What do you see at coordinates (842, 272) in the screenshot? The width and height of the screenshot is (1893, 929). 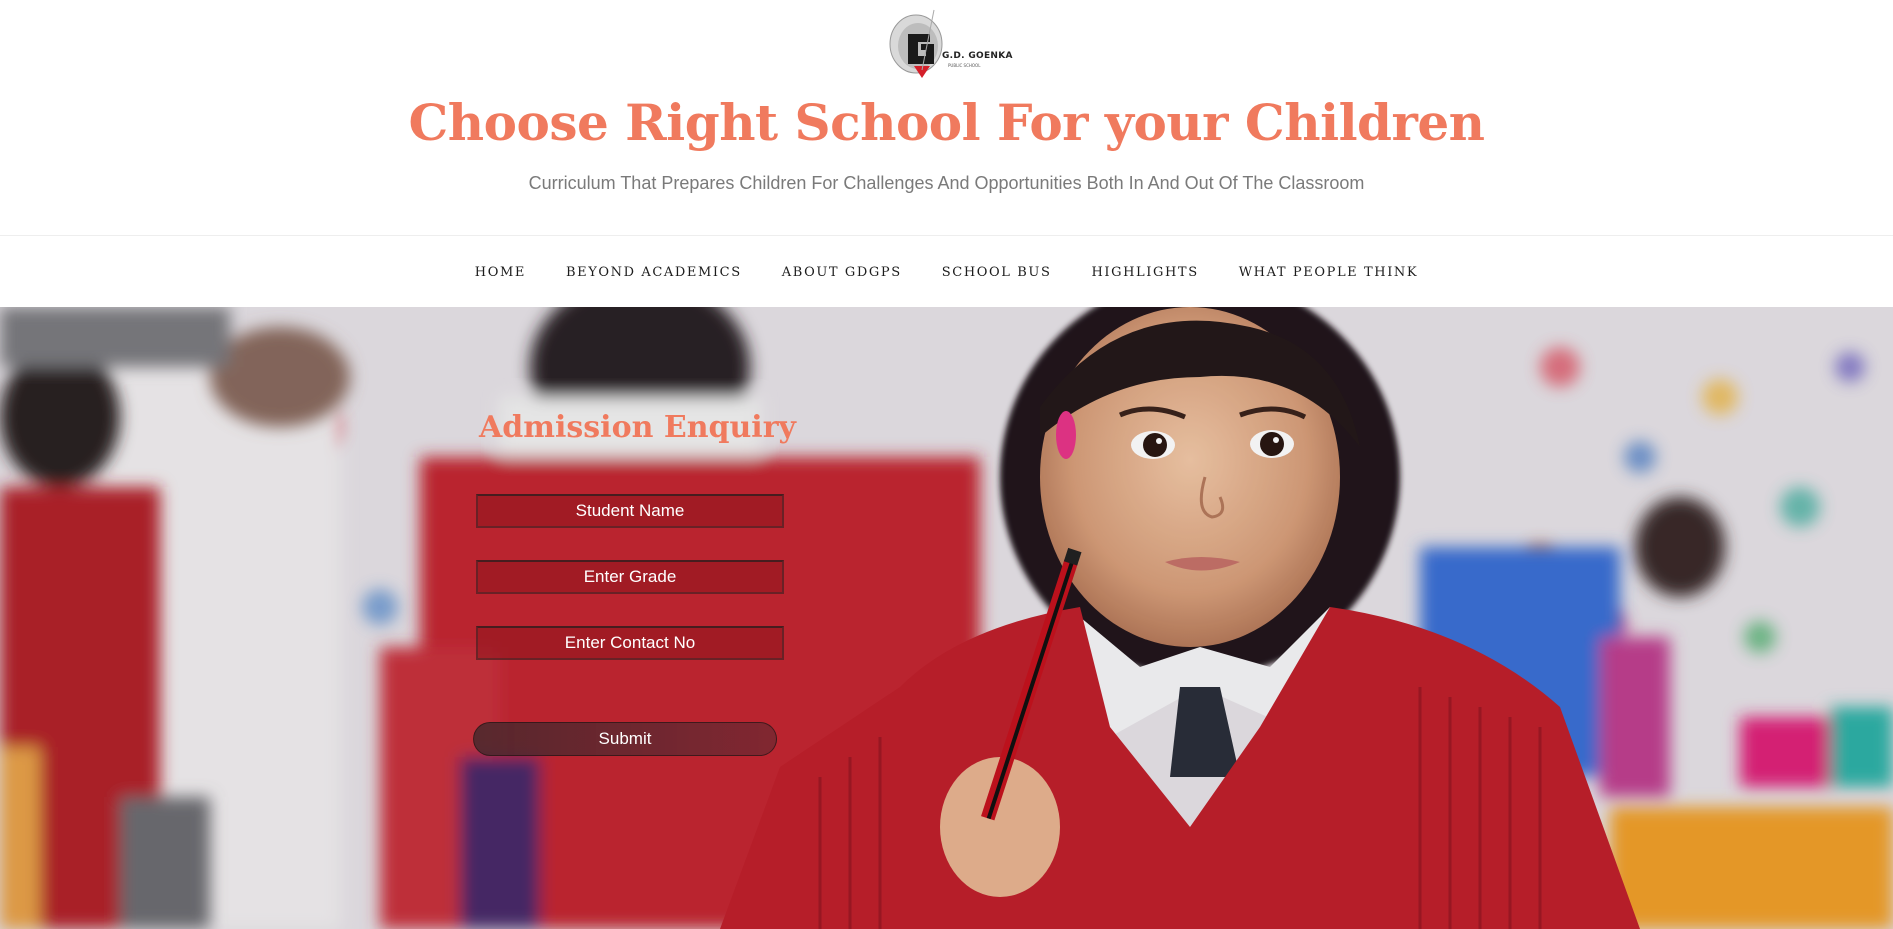 I see `nav-item-about-gdgps: ABOUT GDGPS` at bounding box center [842, 272].